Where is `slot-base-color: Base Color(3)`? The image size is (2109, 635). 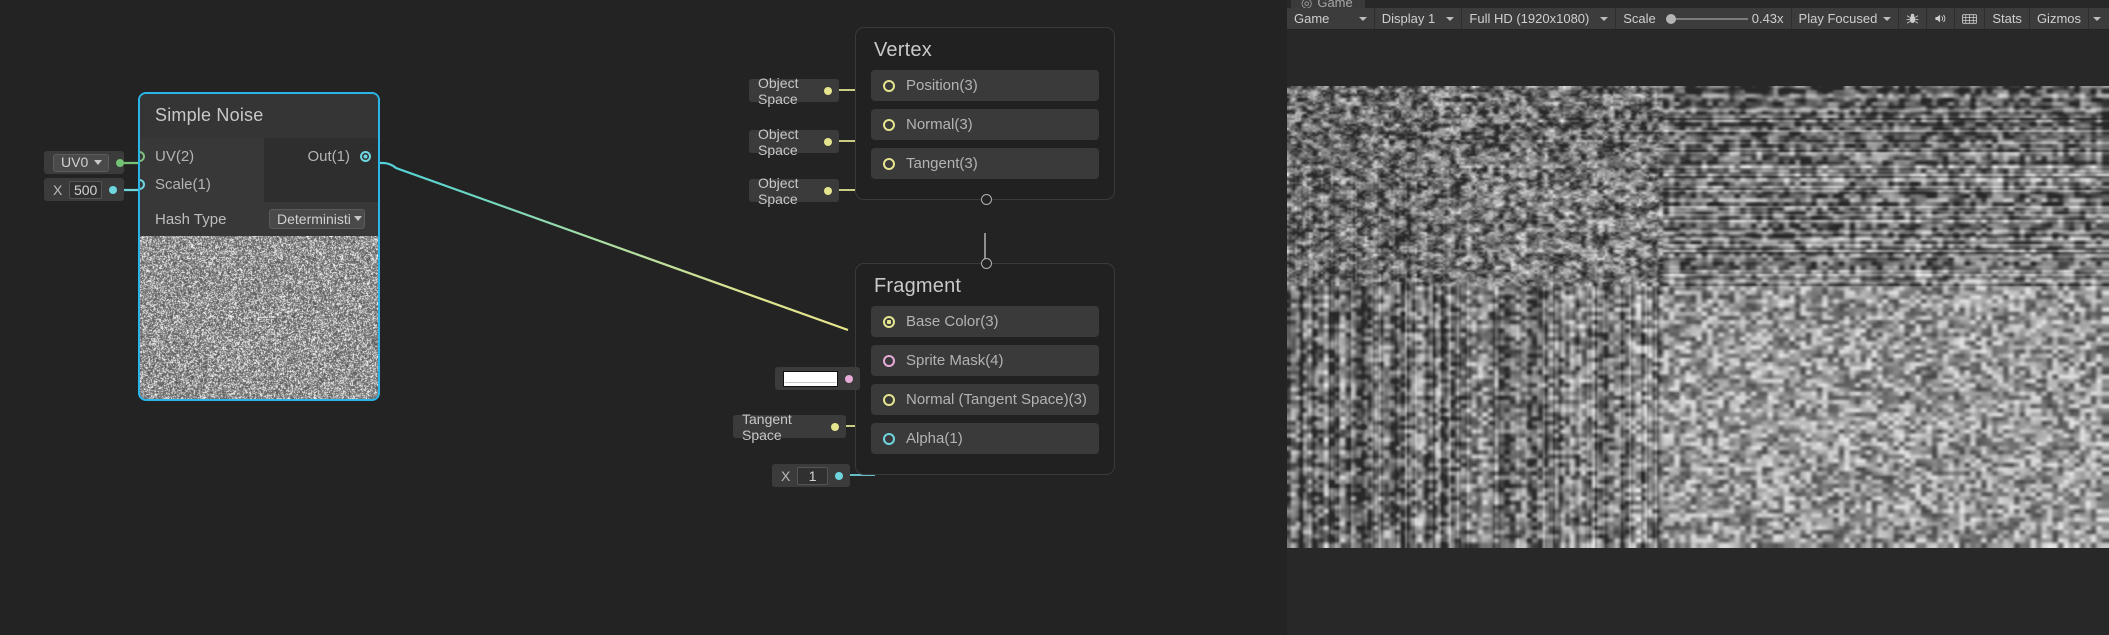
slot-base-color: Base Color(3) is located at coordinates (985, 321).